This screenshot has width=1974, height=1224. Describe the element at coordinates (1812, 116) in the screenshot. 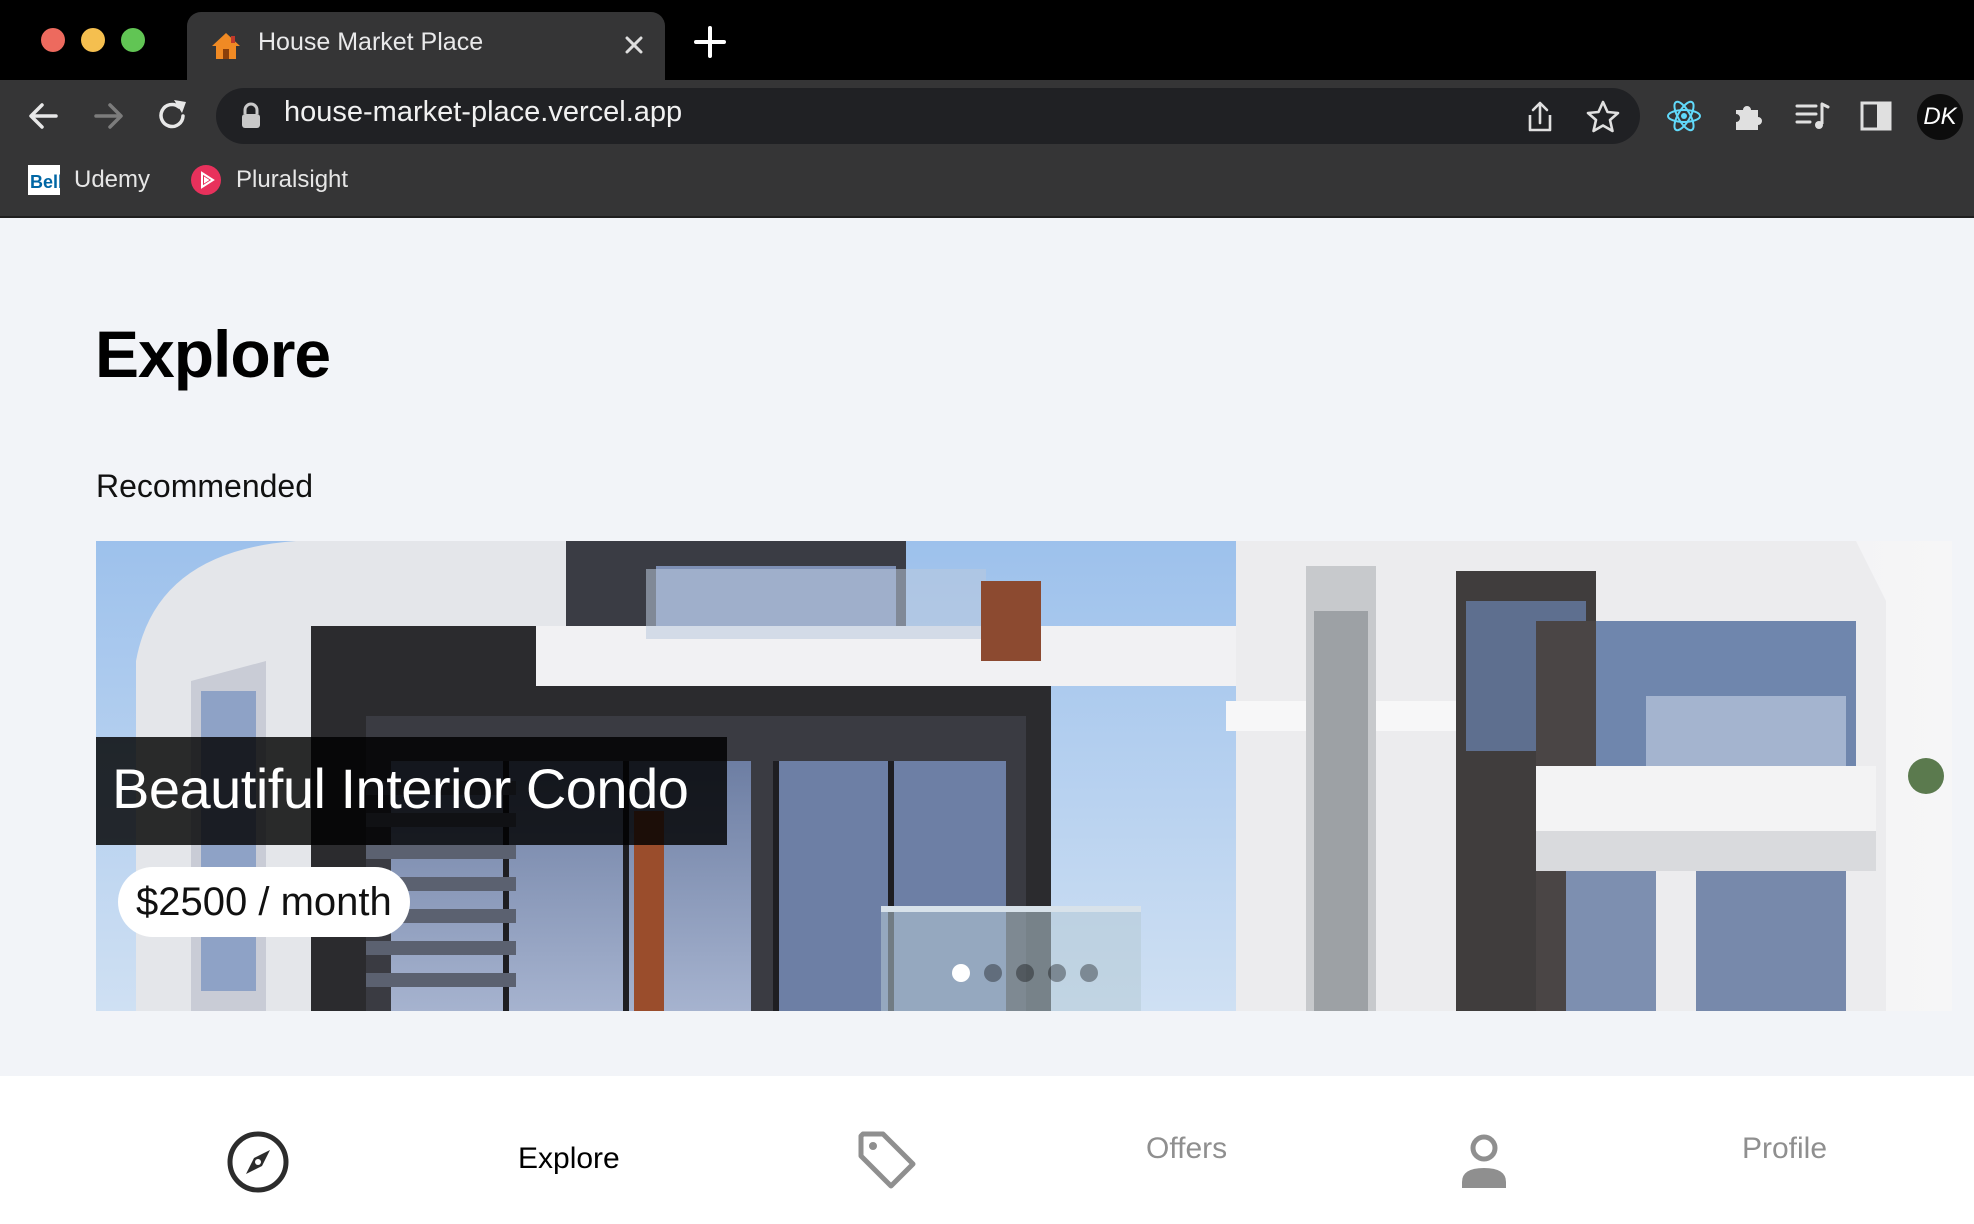

I see `reading-list-icon` at that location.